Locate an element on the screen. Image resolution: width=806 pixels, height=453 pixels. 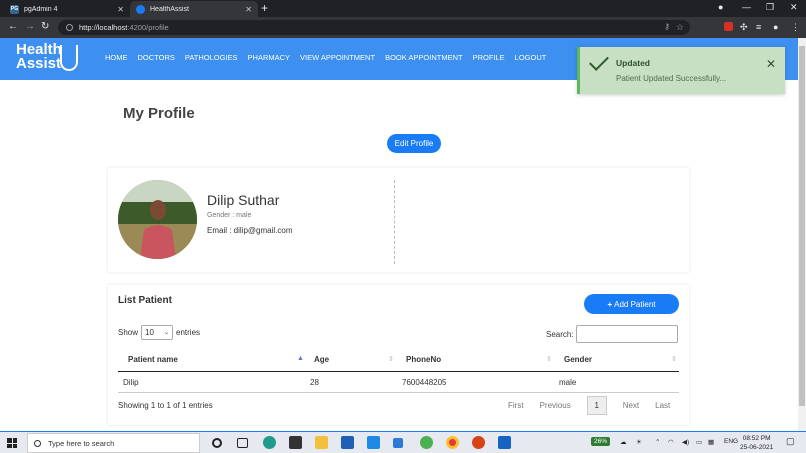
task-view-icon is located at coordinates (242, 443).